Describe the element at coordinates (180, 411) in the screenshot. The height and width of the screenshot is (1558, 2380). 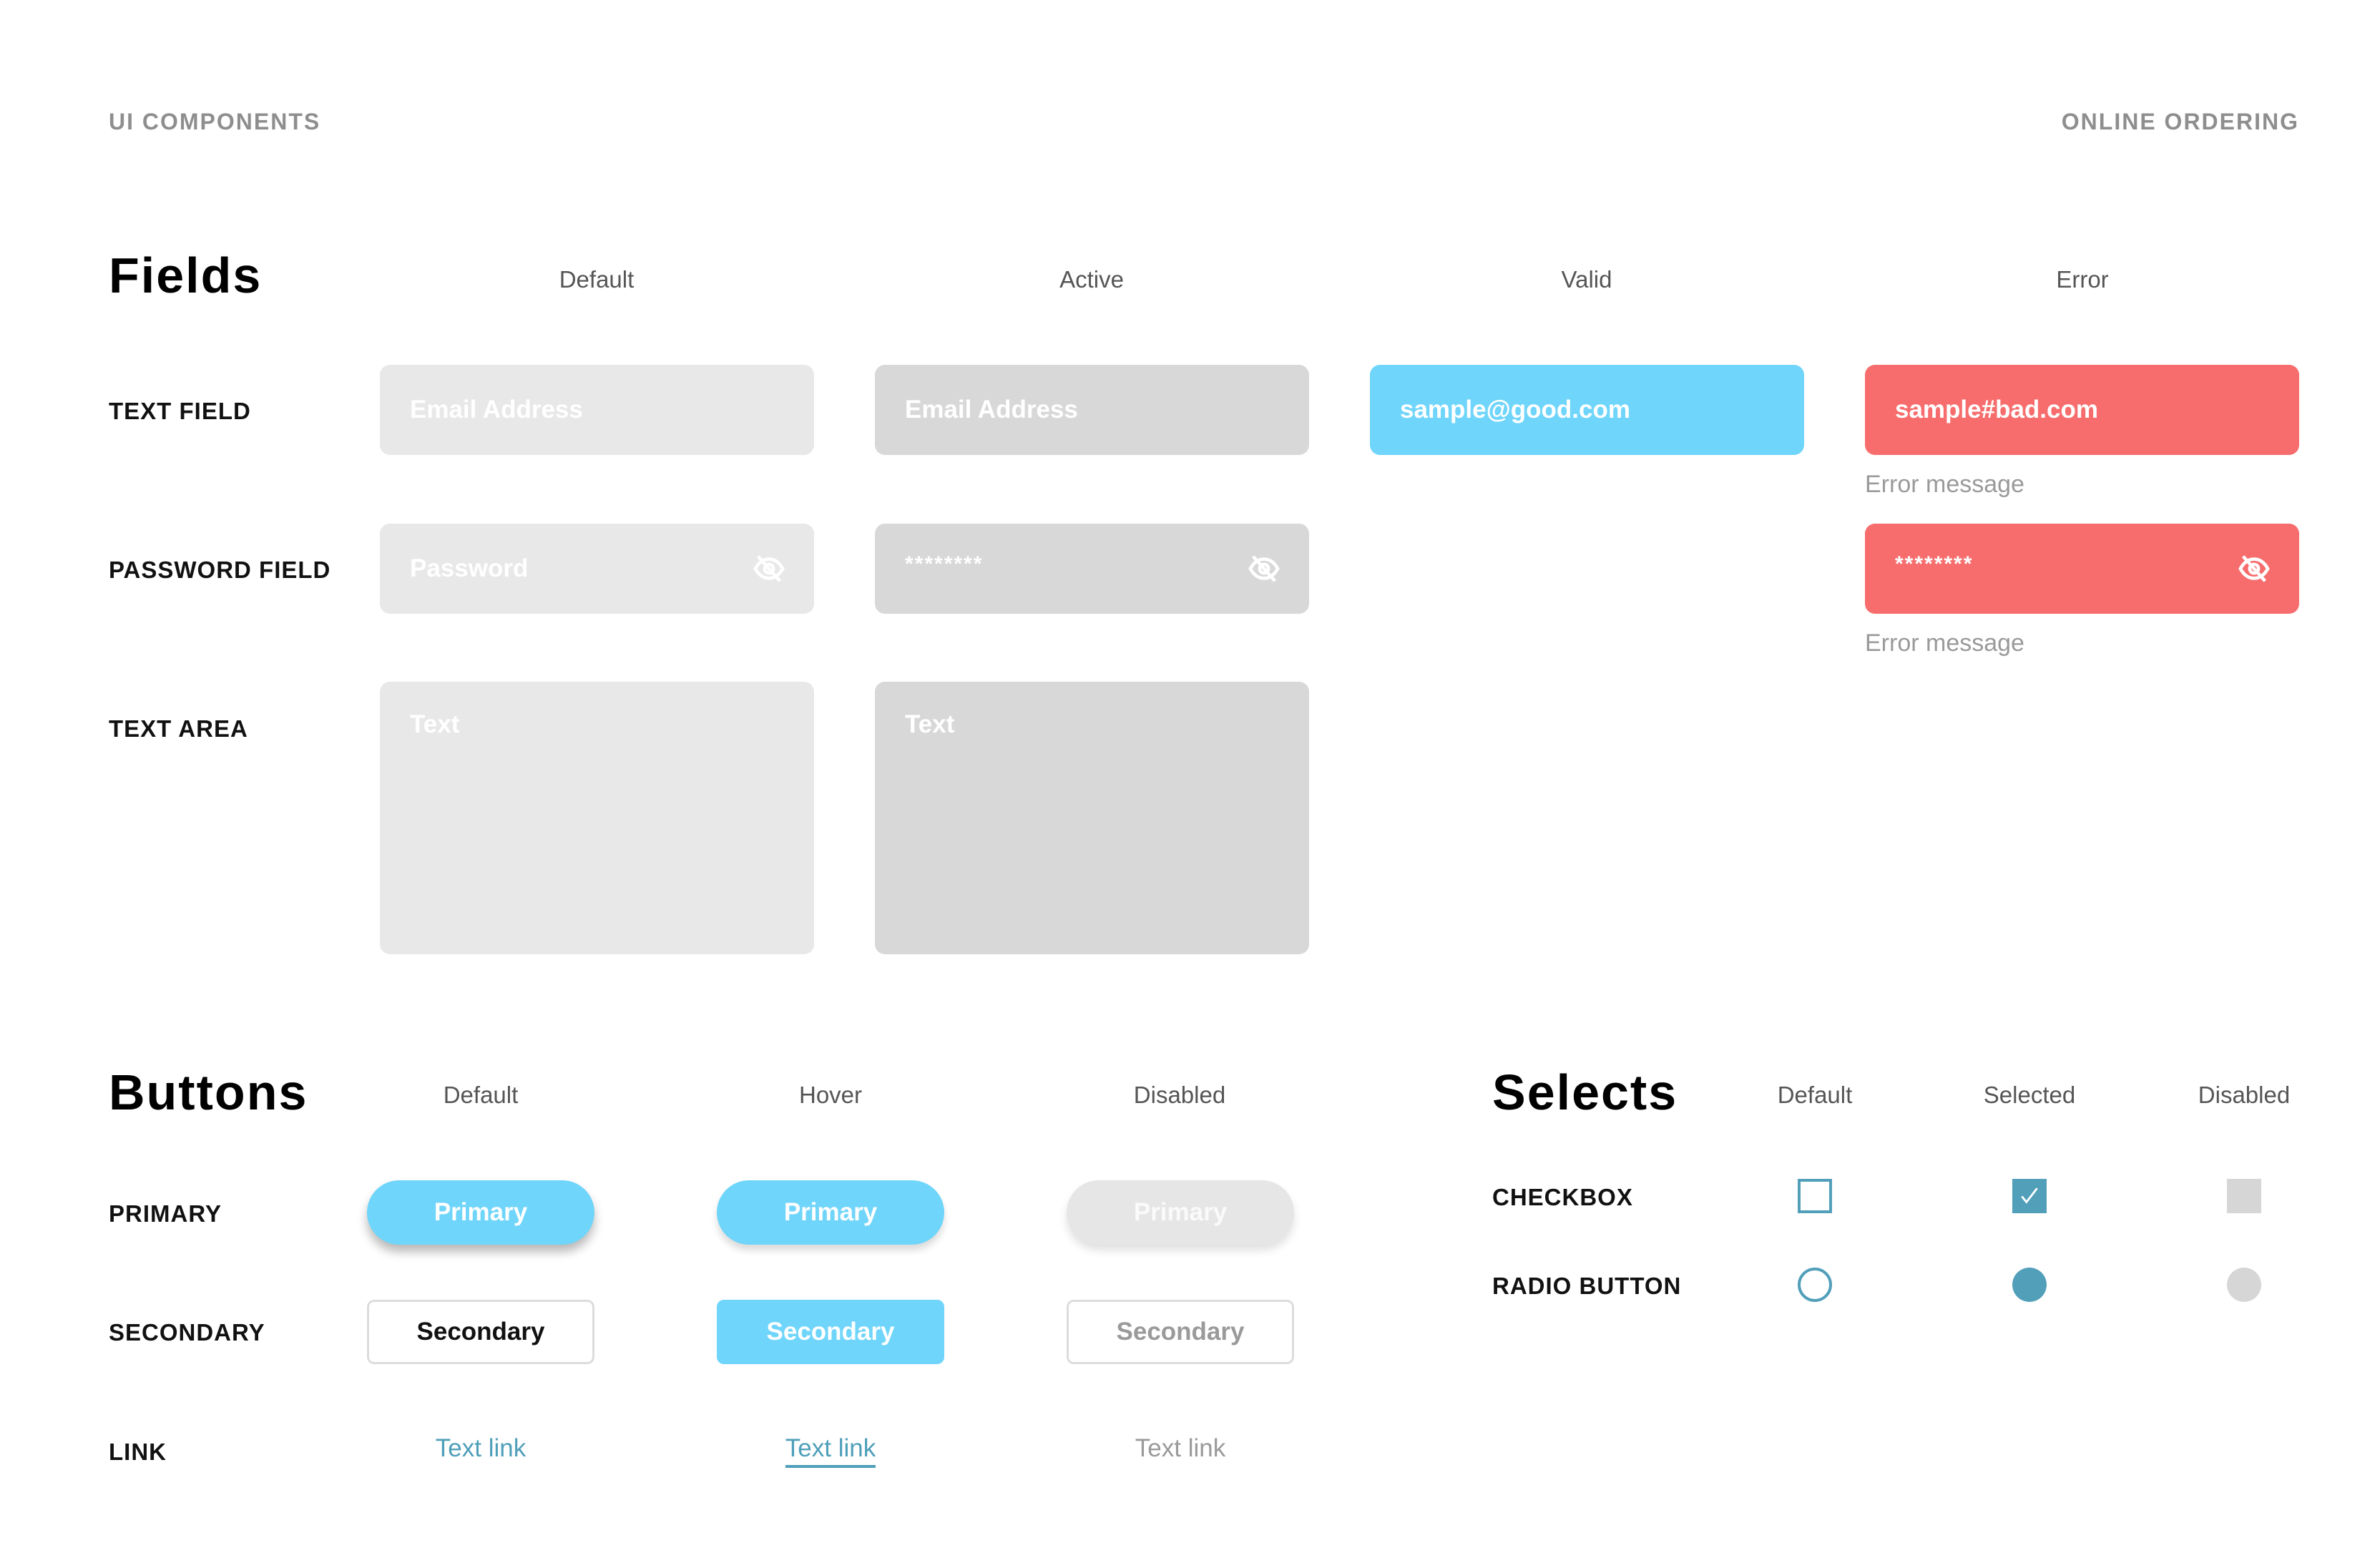
I see `text-field-row-label: TEXT FIELD` at that location.